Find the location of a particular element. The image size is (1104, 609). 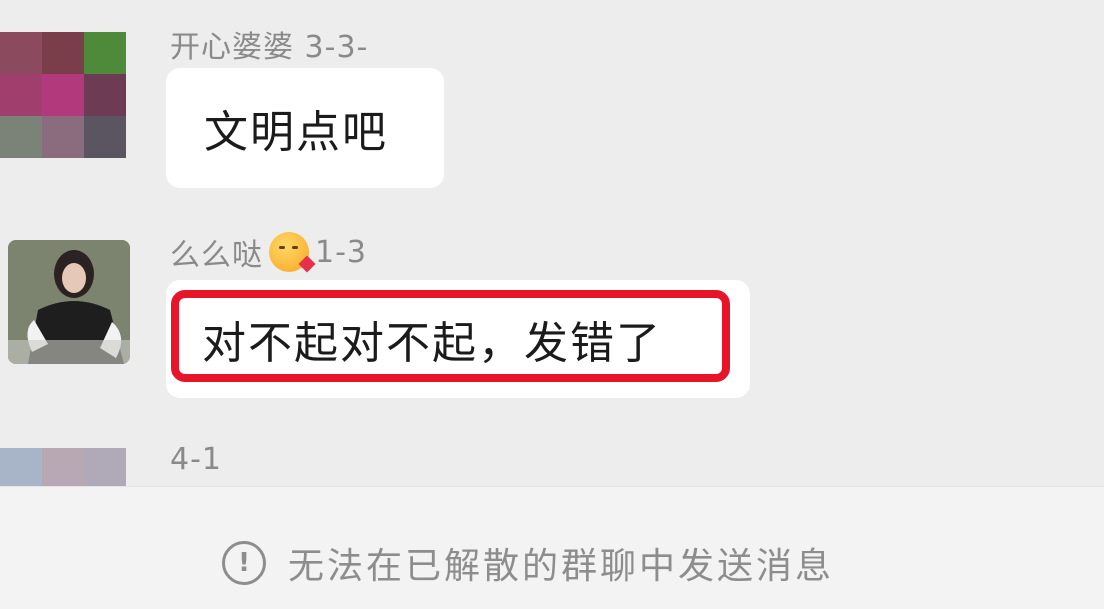

message-bubble: 对不起对不起，发错了 is located at coordinates (458, 339).